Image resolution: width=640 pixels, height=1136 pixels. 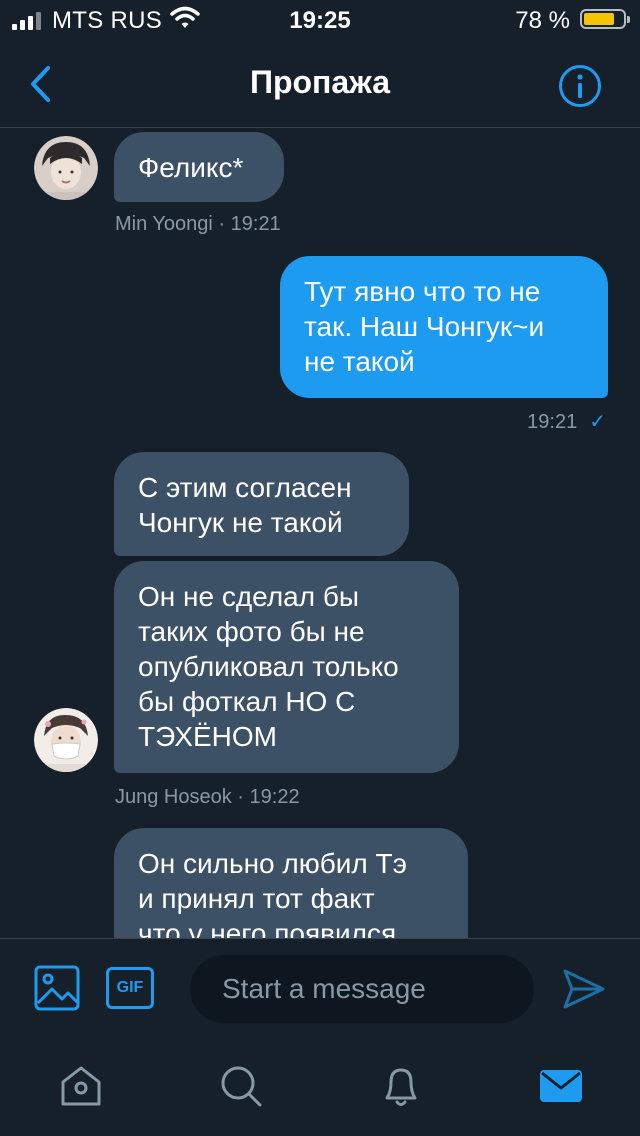 I want to click on message-meta: Jung Hoseok · 19:22, so click(x=207, y=797).